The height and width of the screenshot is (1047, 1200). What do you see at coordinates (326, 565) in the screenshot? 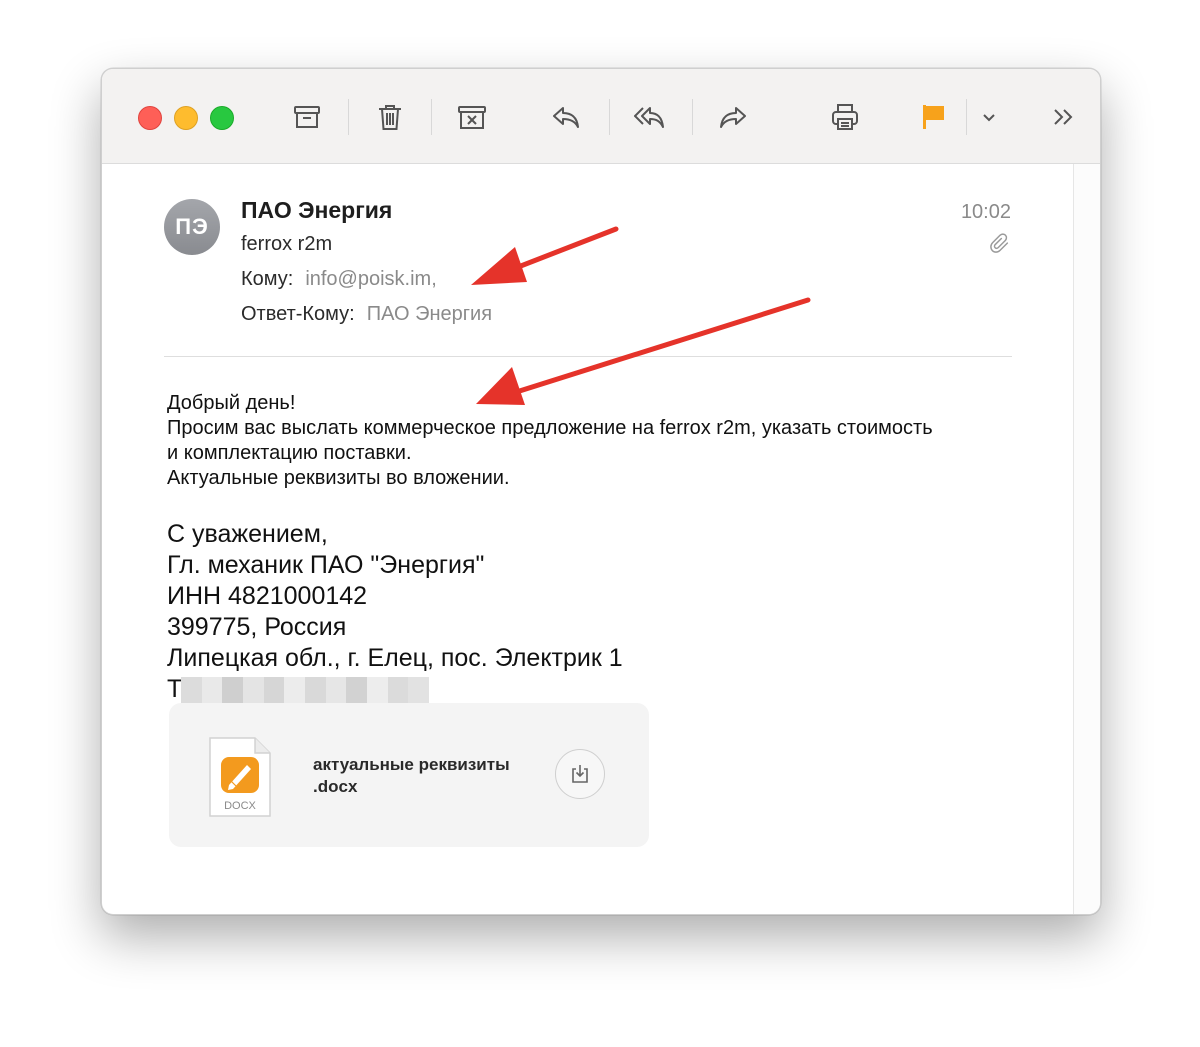
I see `signature-line: Гл. механик ПАО "Энергия"` at bounding box center [326, 565].